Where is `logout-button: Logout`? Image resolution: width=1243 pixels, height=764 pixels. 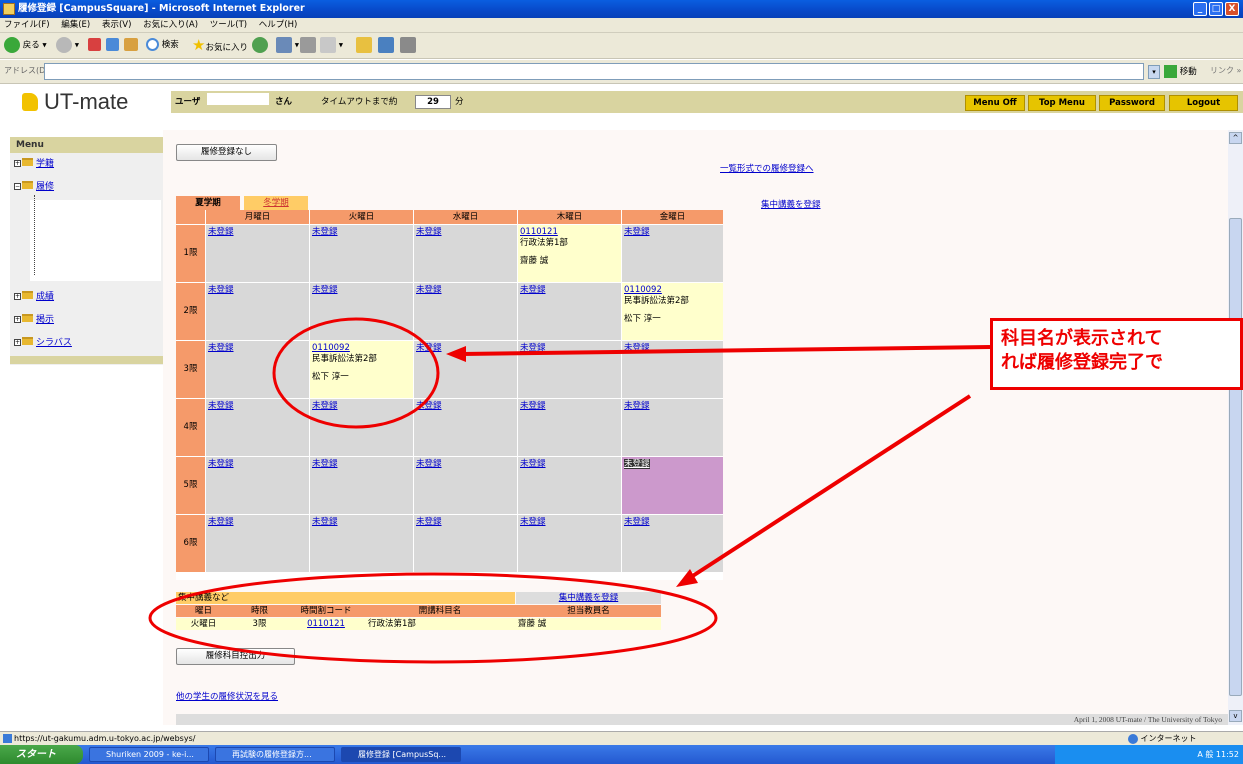 logout-button: Logout is located at coordinates (1203, 103).